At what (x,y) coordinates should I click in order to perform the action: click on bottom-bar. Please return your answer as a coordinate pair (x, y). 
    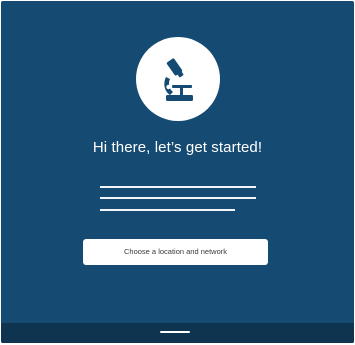
    Looking at the image, I should click on (177, 333).